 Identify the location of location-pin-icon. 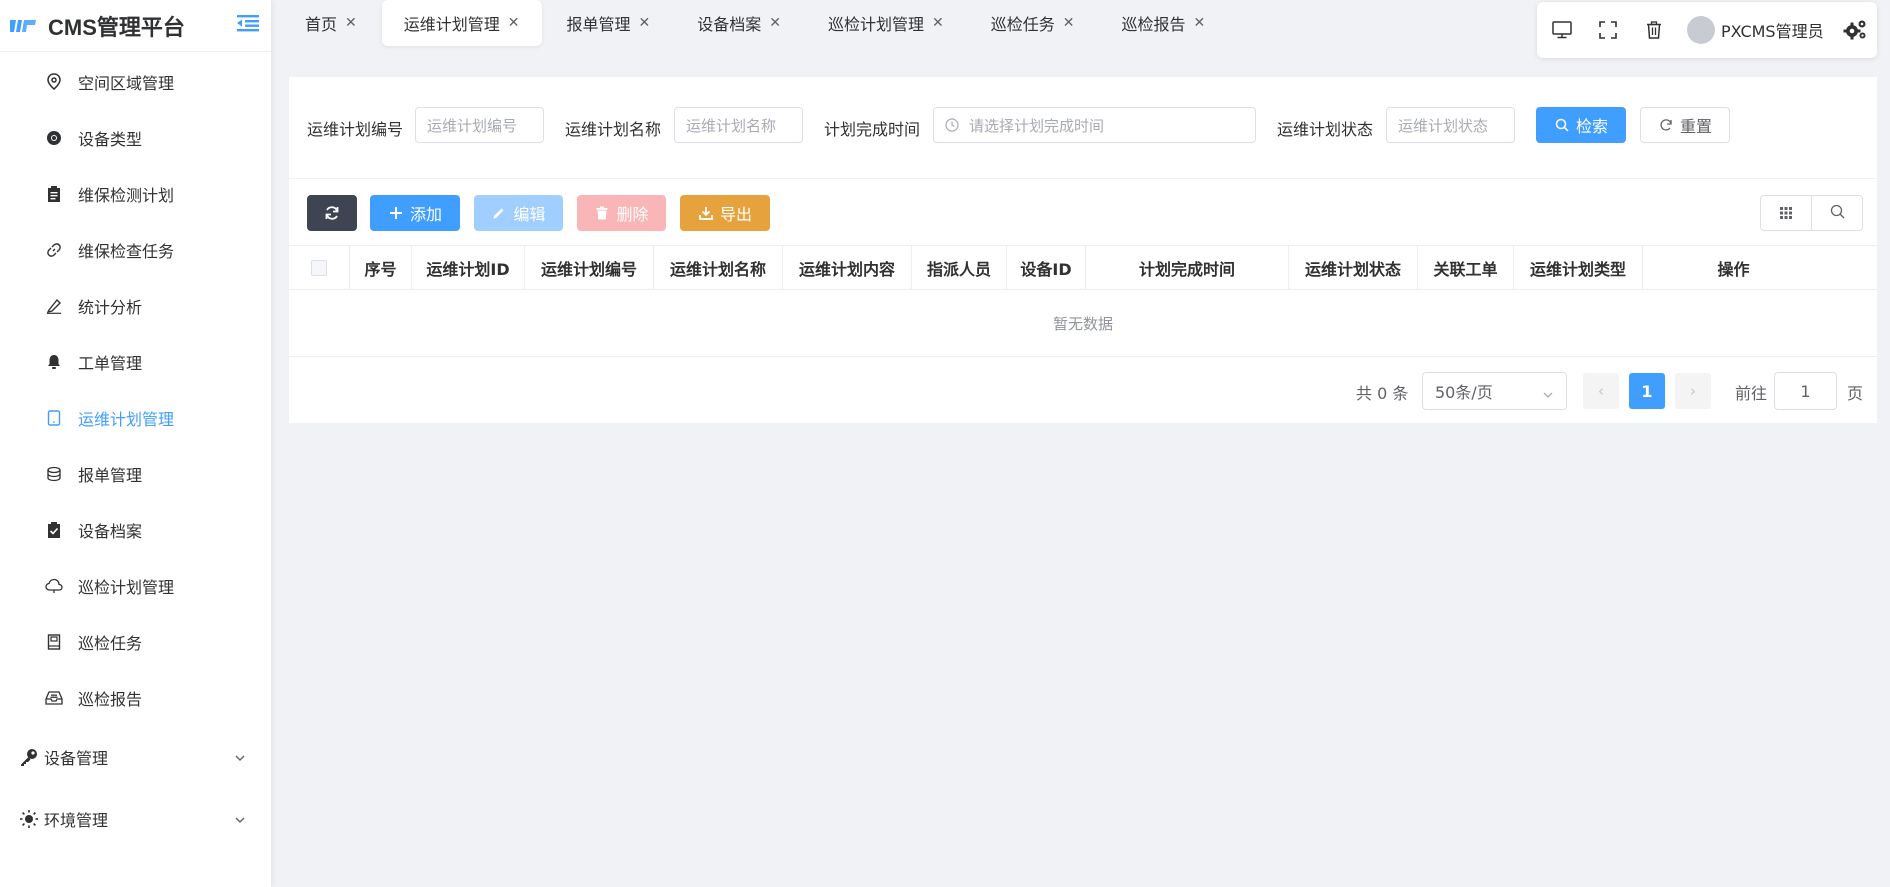
(54, 82).